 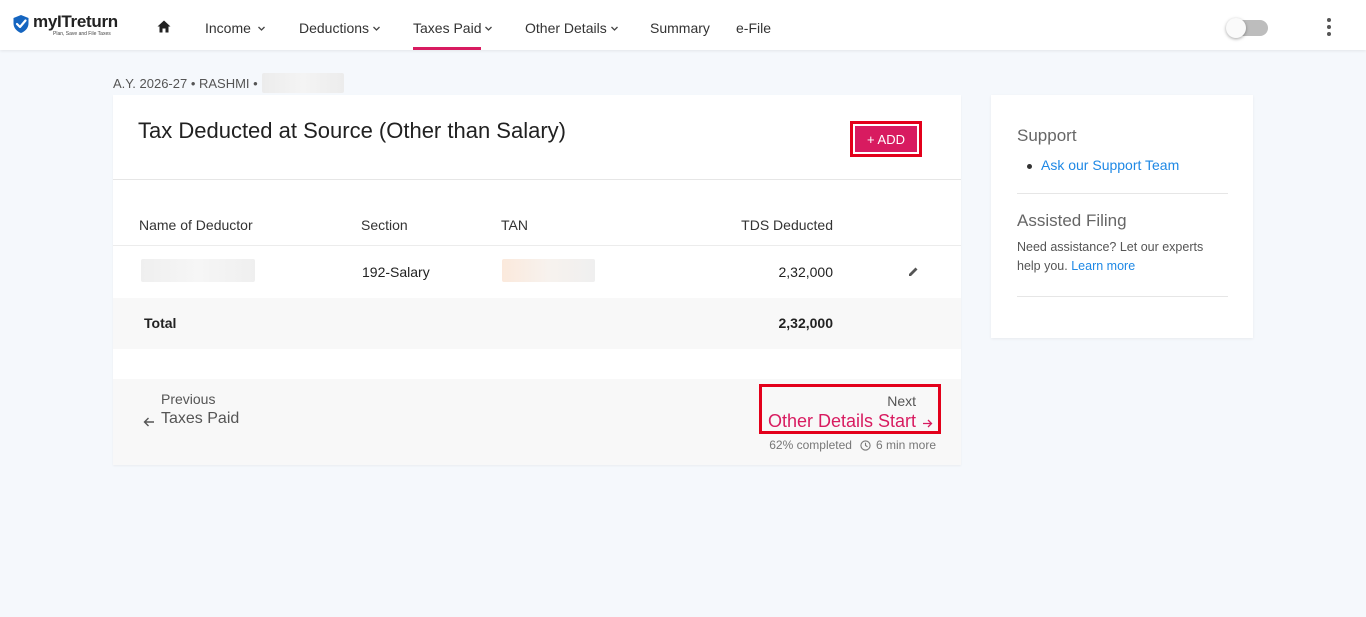 What do you see at coordinates (228, 28) in the screenshot?
I see `nav-income-label: Income` at bounding box center [228, 28].